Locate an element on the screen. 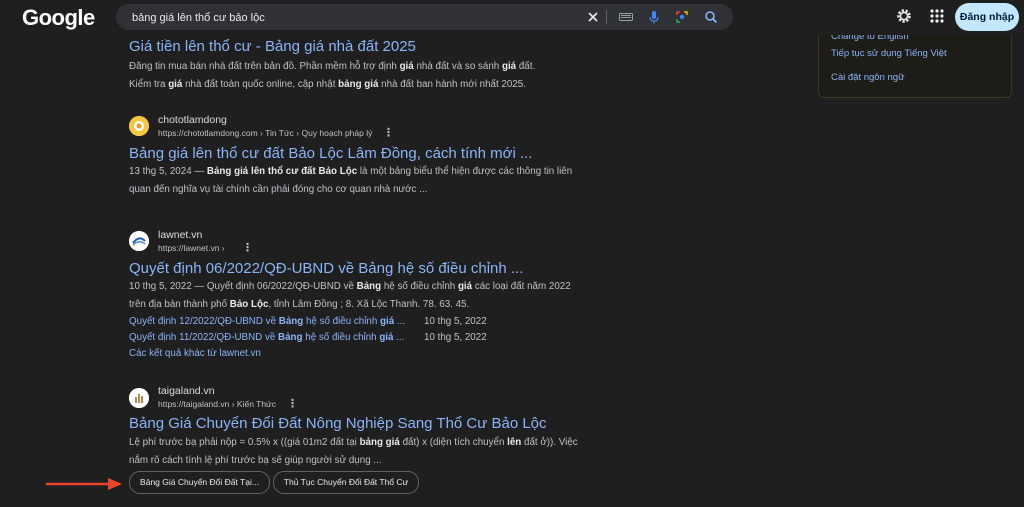 Image resolution: width=1024 pixels, height=507 pixels. snippet-text: các loại đất năm 2022 is located at coordinates (521, 286).